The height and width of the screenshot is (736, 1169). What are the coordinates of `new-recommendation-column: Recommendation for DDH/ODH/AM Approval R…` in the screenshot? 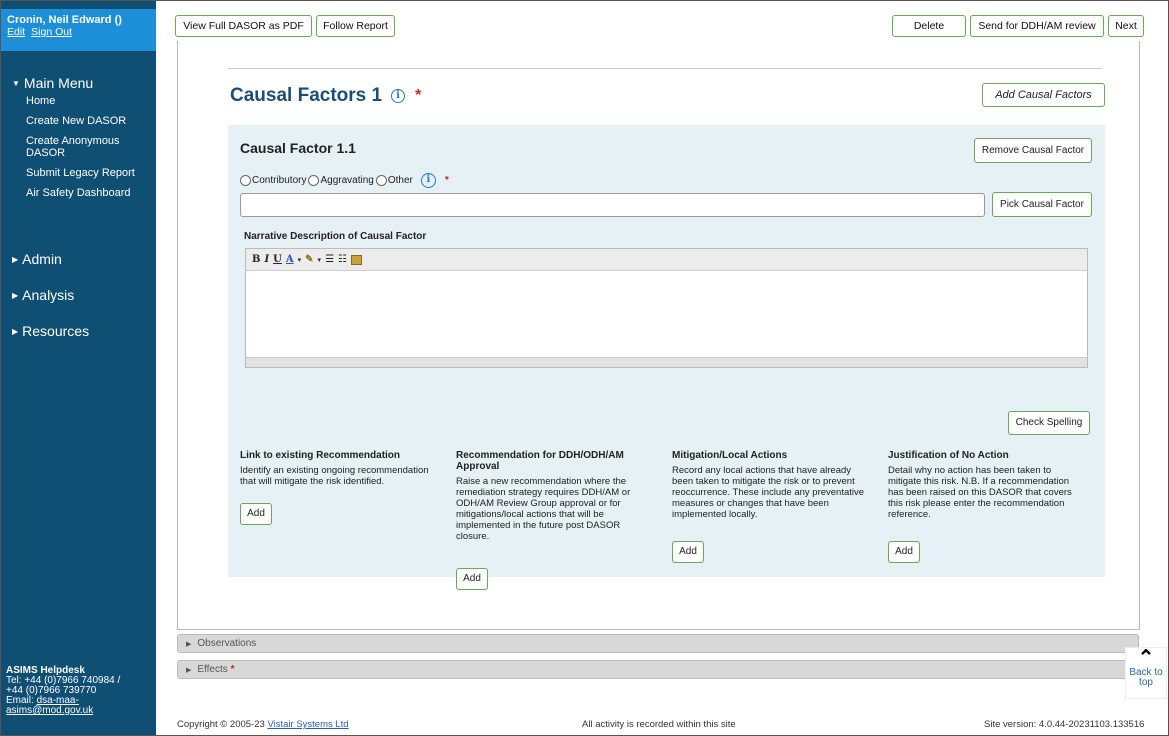 It's located at (551, 496).